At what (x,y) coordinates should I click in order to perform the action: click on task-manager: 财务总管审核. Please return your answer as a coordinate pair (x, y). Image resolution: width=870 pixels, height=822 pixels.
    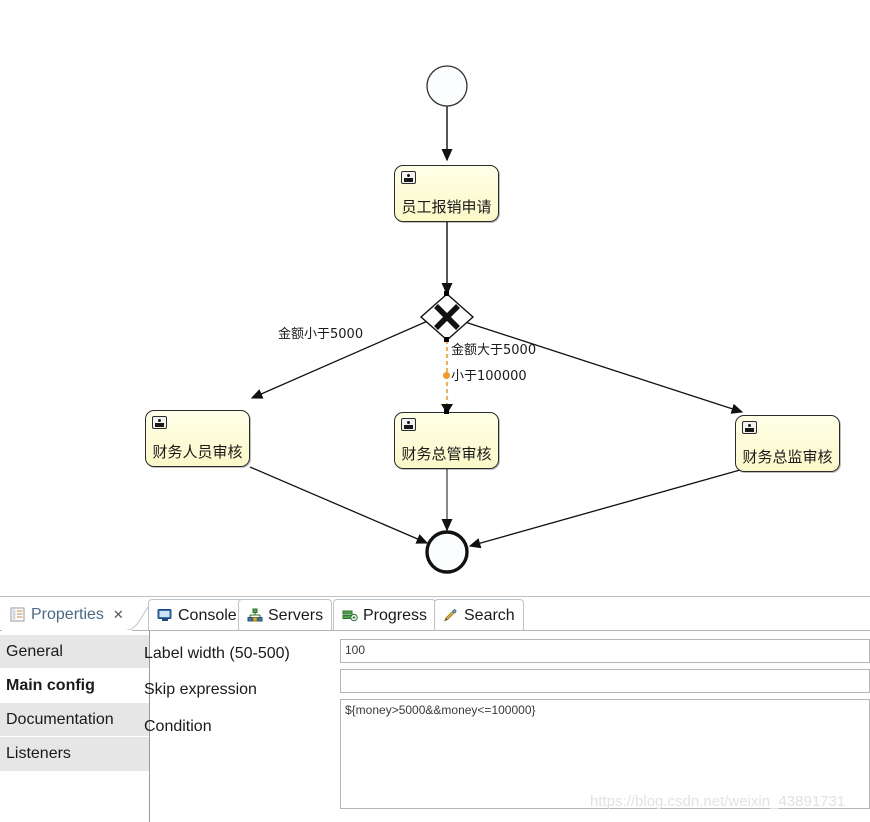
    Looking at the image, I should click on (446, 440).